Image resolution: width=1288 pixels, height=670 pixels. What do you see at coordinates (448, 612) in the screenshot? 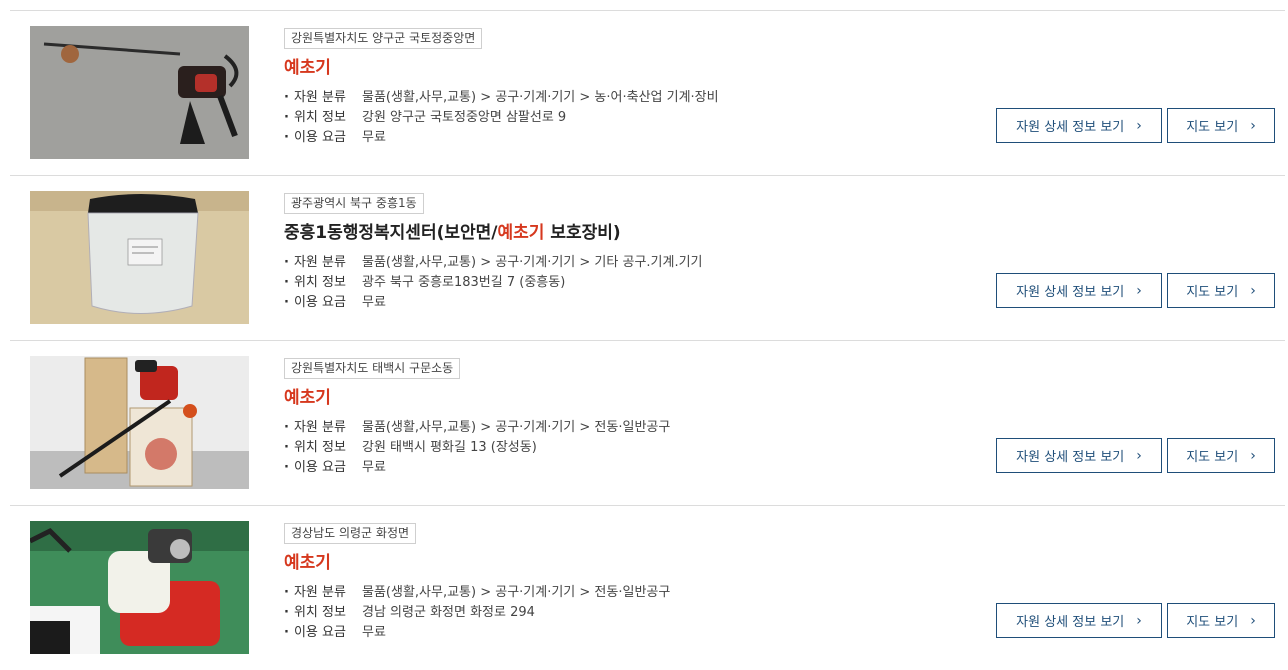
I see `location-value: 경남 의령군 화정면 화정로 294` at bounding box center [448, 612].